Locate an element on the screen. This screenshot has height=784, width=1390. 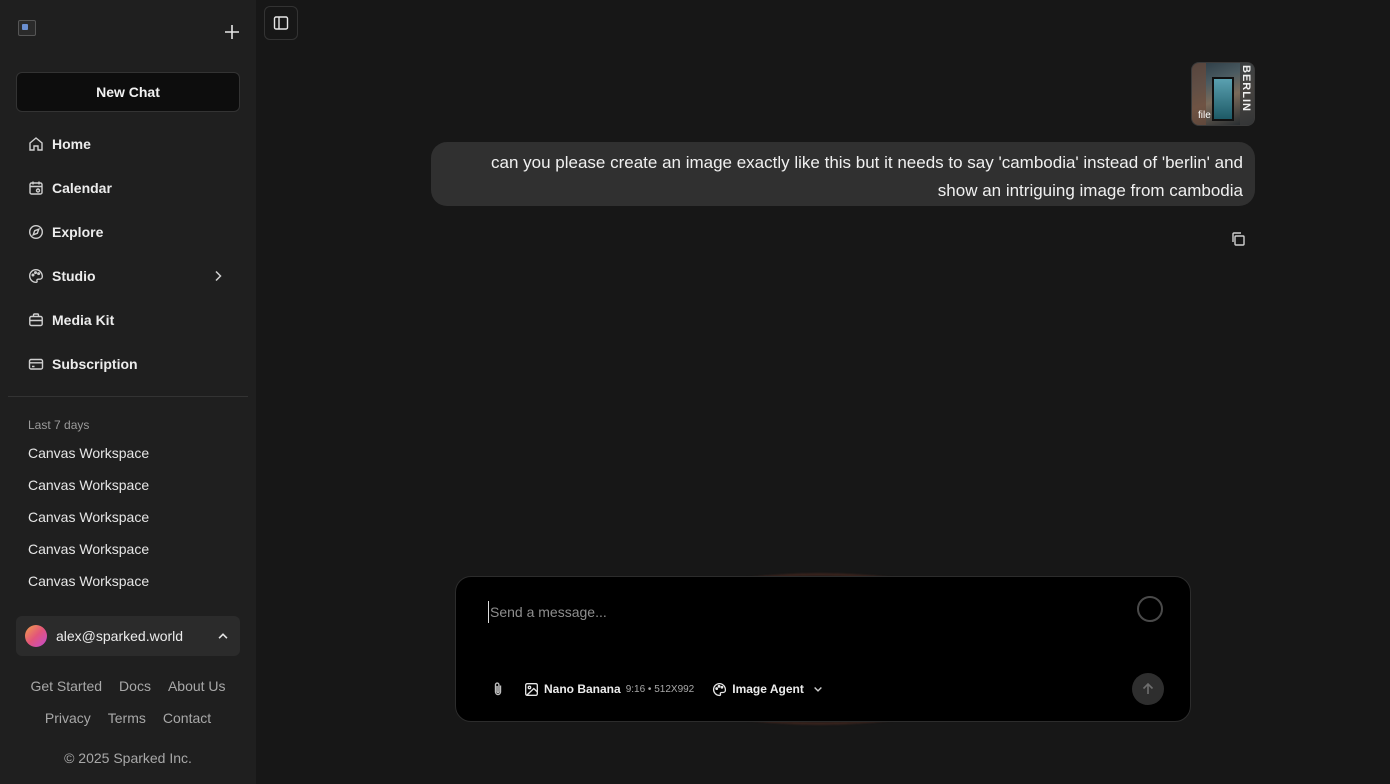
compass-icon is located at coordinates (36, 232).